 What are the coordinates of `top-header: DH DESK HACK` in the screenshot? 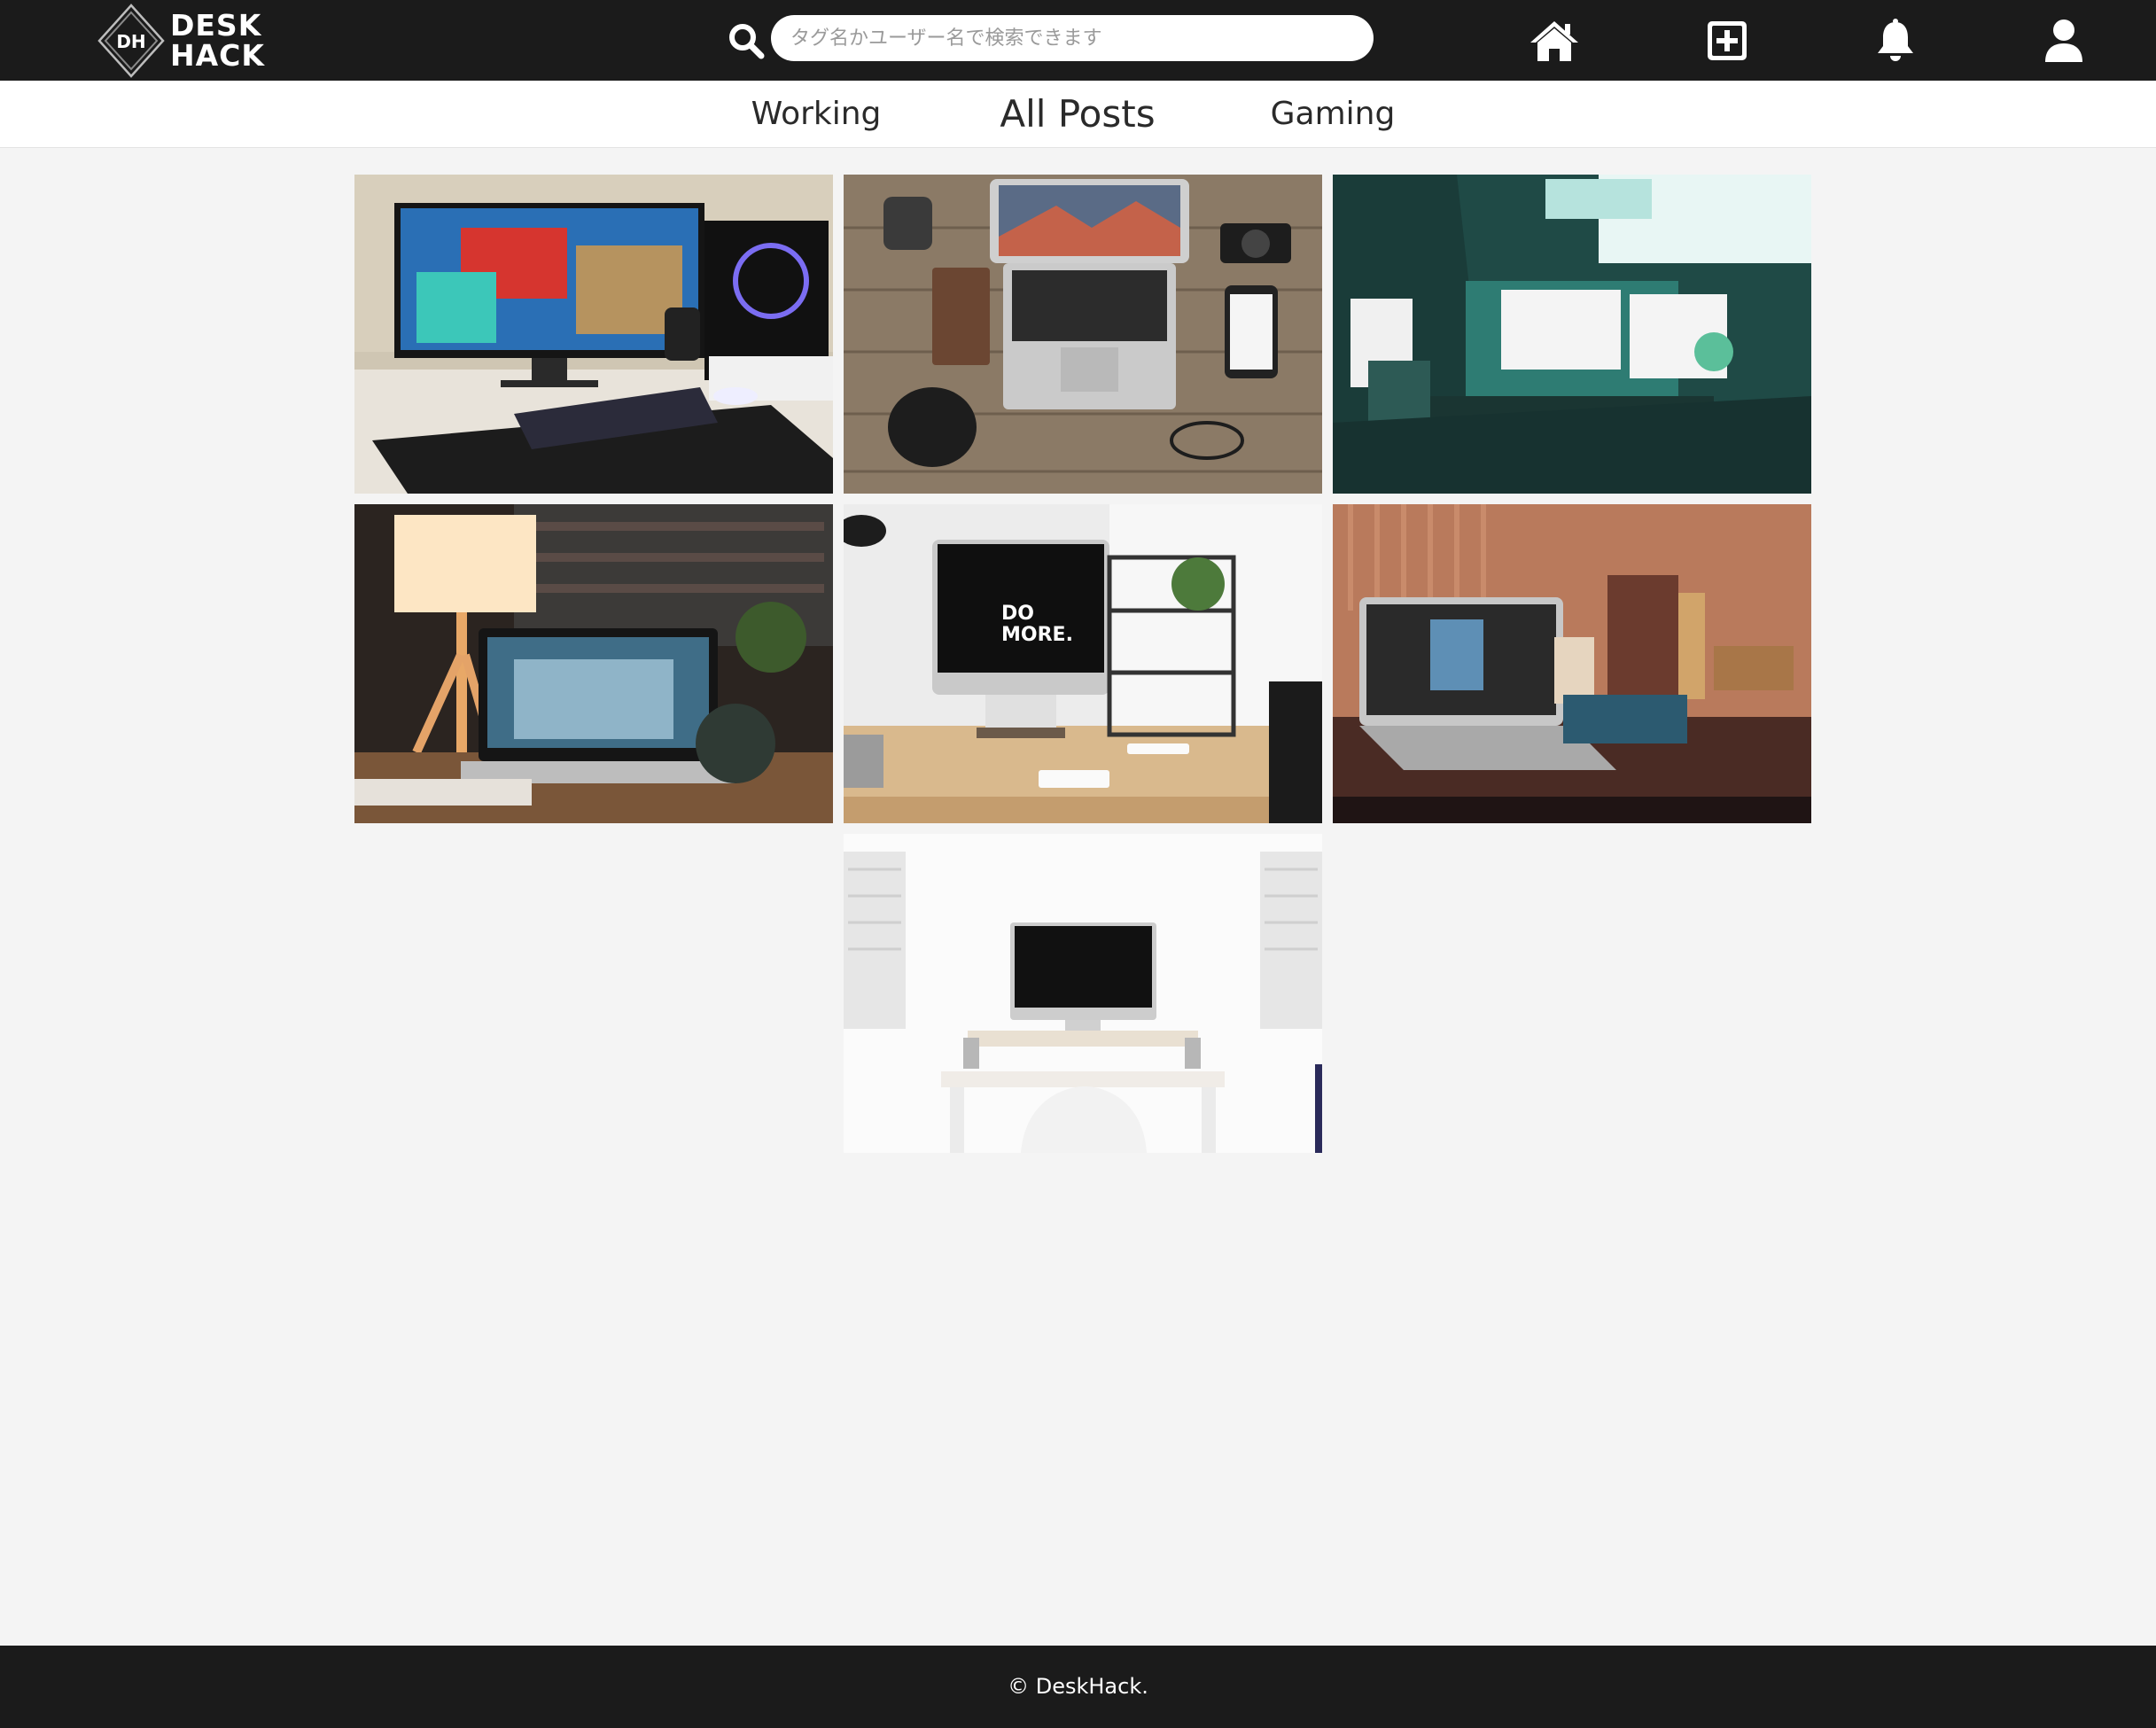 It's located at (1078, 41).